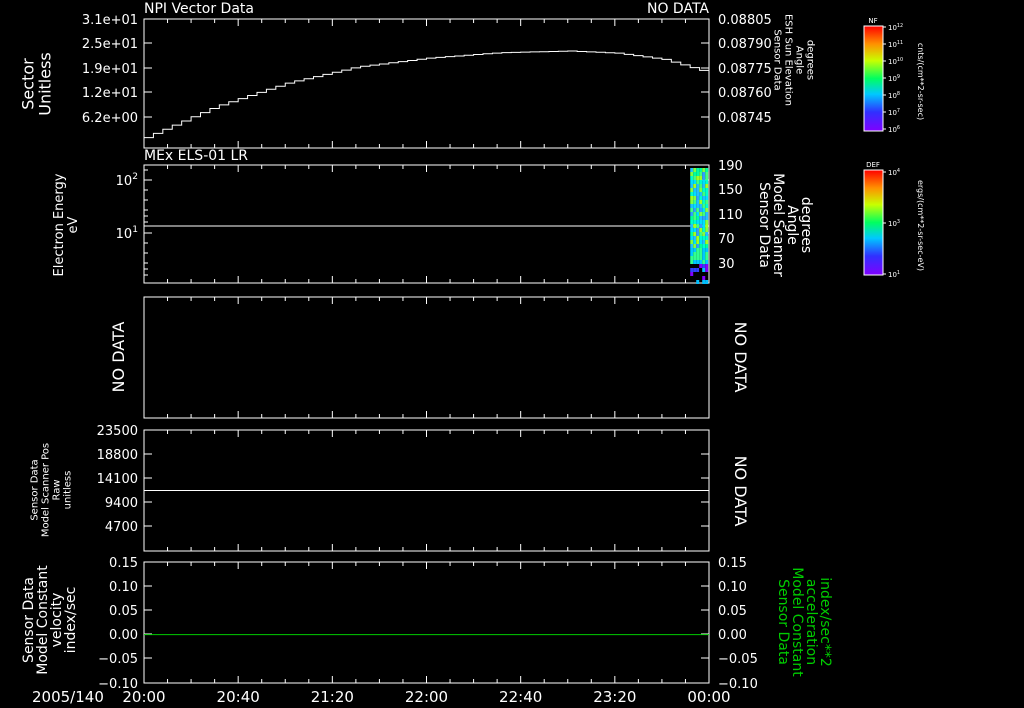  Describe the element at coordinates (71, 620) in the screenshot. I see `y-axis-label: index/sec` at that location.